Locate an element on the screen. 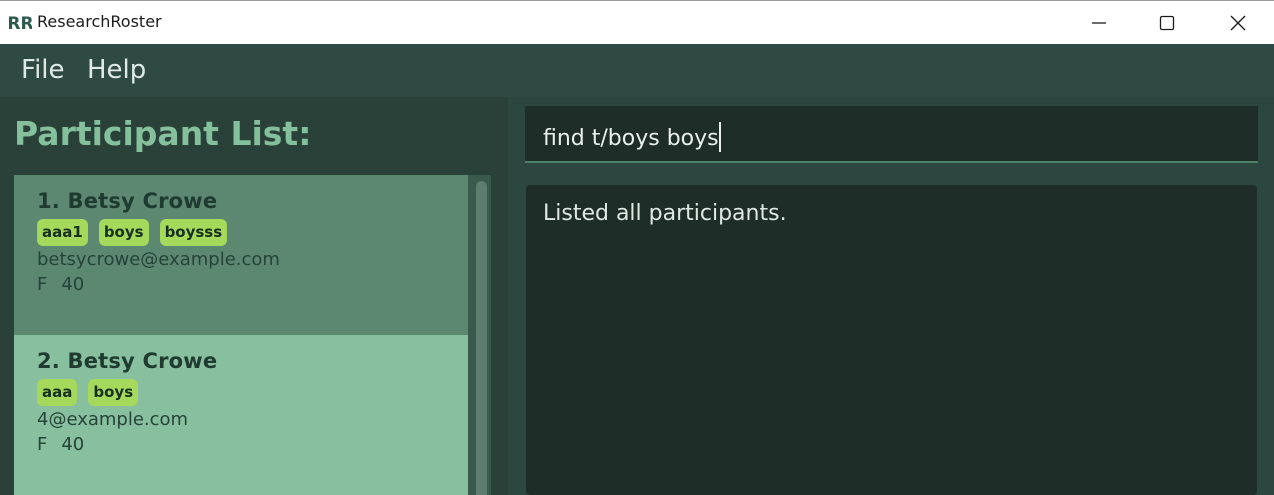 The height and width of the screenshot is (495, 1274). scrollbar-thumb is located at coordinates (481, 338).